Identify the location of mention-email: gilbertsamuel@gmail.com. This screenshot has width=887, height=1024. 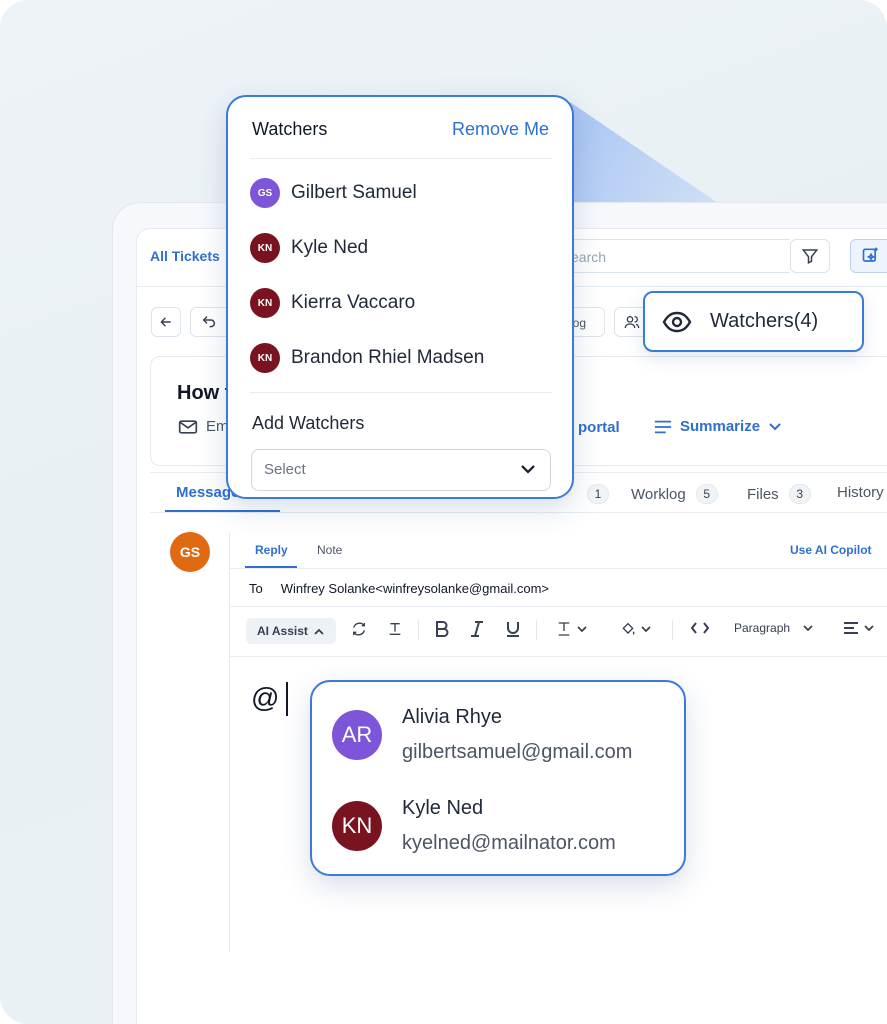
(517, 752).